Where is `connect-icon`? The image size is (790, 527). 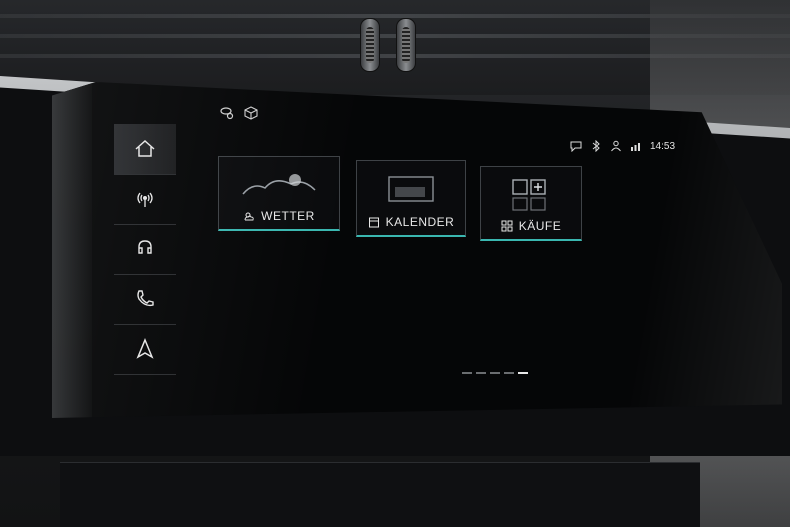
connect-icon is located at coordinates (227, 113).